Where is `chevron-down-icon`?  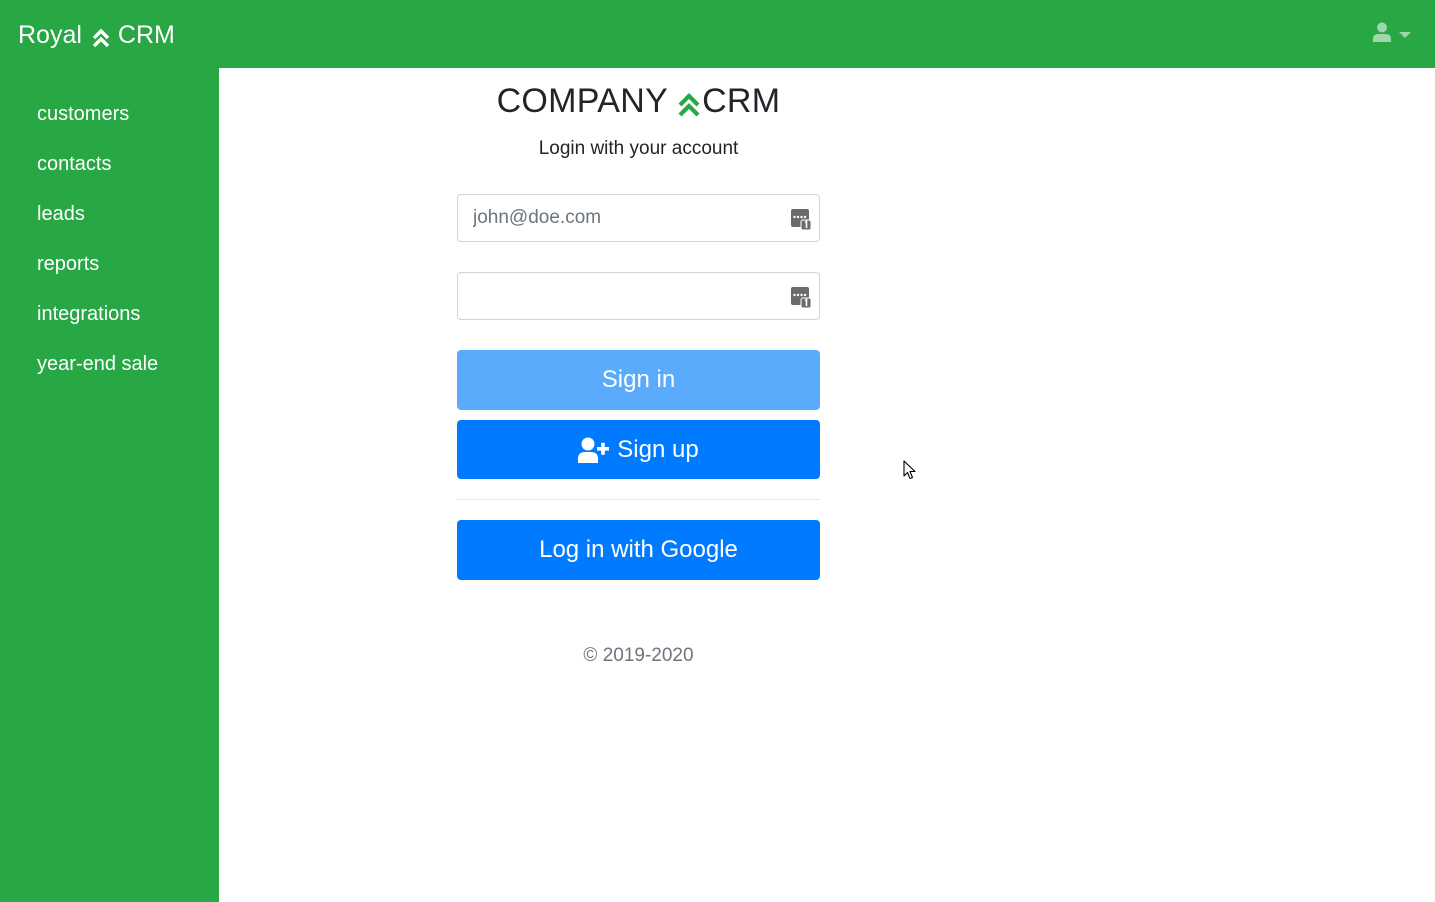 chevron-down-icon is located at coordinates (1405, 34).